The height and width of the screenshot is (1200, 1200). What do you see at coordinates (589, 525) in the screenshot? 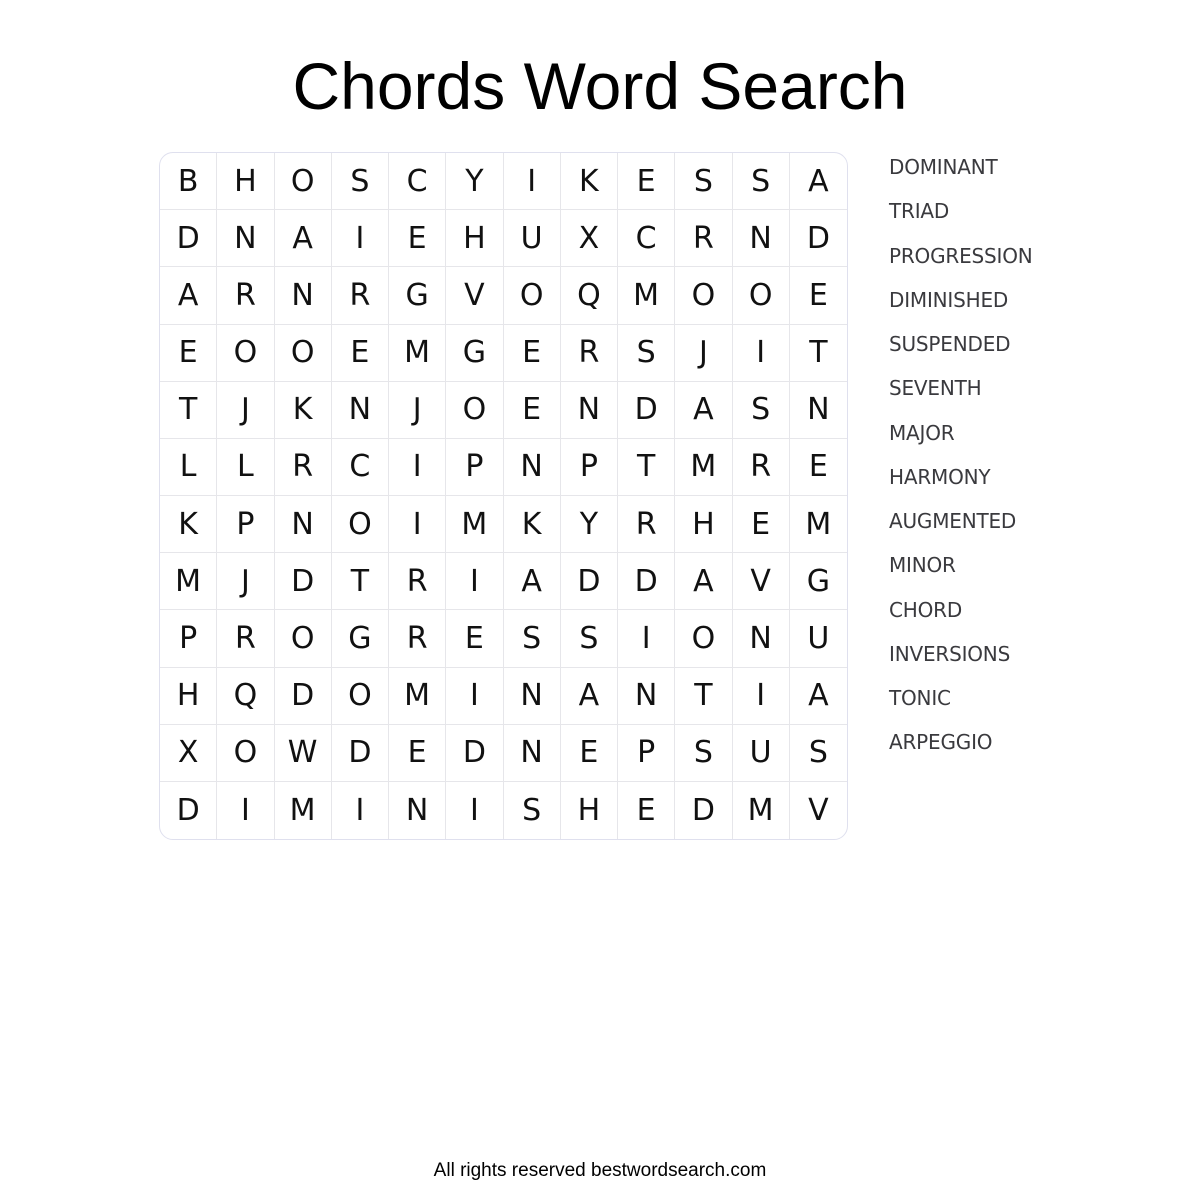
I see `grid-cell: Y` at bounding box center [589, 525].